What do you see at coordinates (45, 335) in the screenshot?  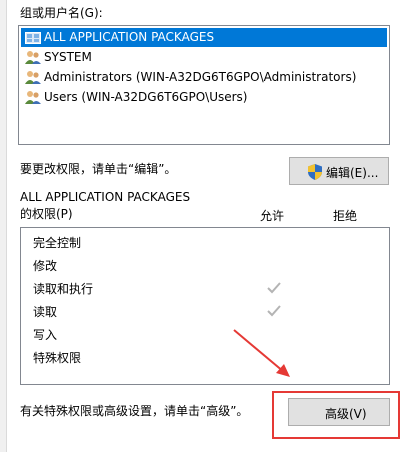 I see `permission-write: 写入` at bounding box center [45, 335].